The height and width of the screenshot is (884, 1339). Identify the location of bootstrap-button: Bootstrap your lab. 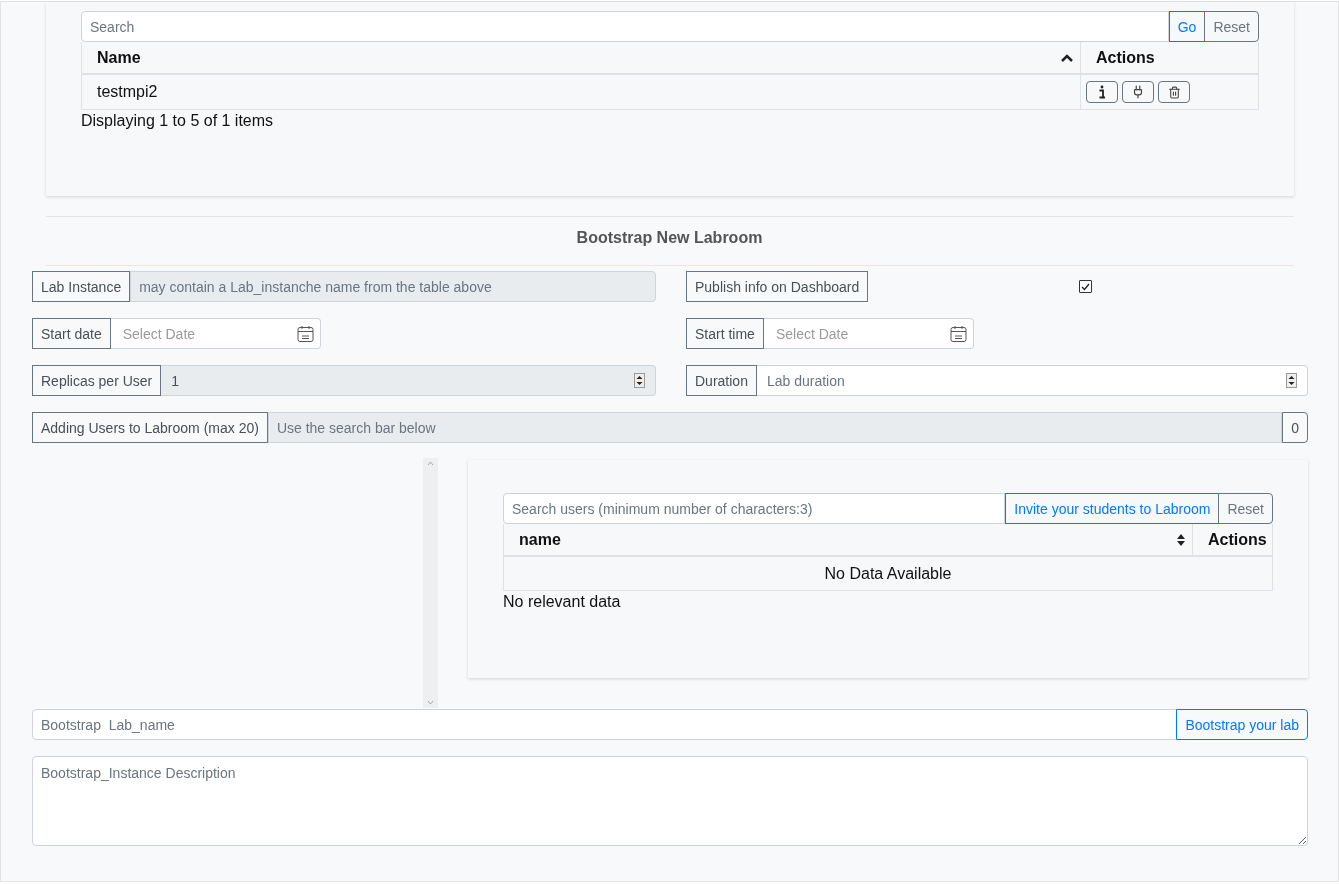
(1242, 724).